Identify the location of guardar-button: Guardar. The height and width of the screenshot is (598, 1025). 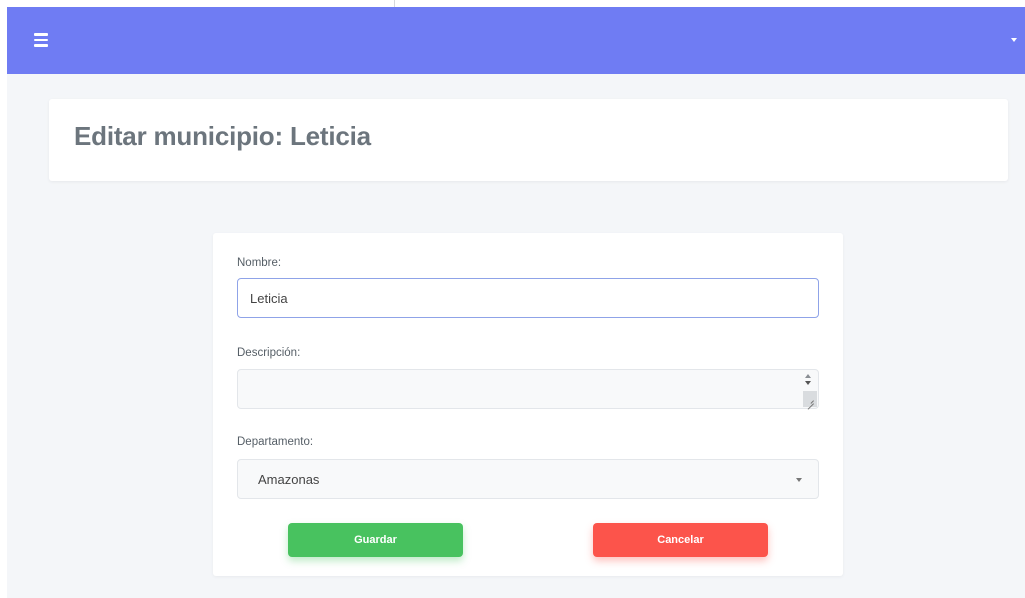
(375, 540).